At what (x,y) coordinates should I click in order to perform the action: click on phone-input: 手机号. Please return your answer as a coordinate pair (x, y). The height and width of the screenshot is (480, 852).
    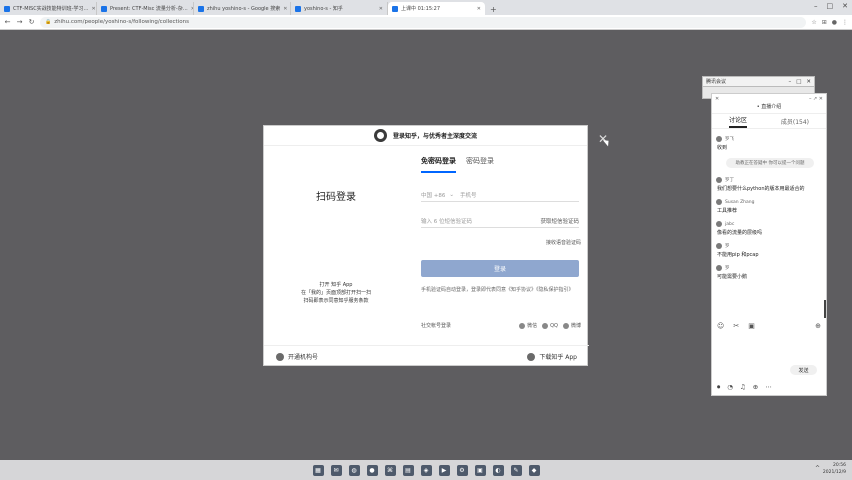
    Looking at the image, I should click on (468, 195).